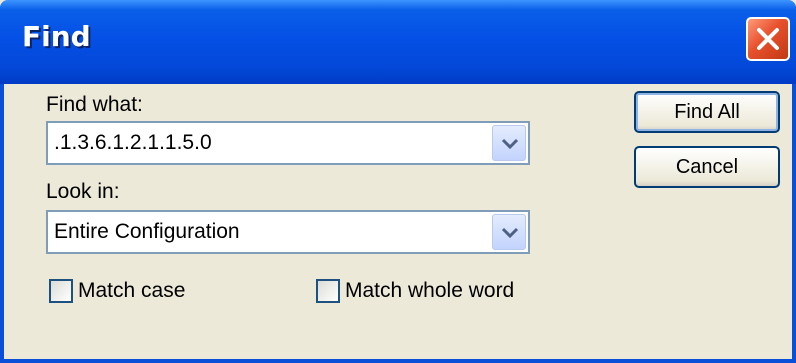 The height and width of the screenshot is (363, 796). I want to click on look-in-dropdown-button, so click(509, 232).